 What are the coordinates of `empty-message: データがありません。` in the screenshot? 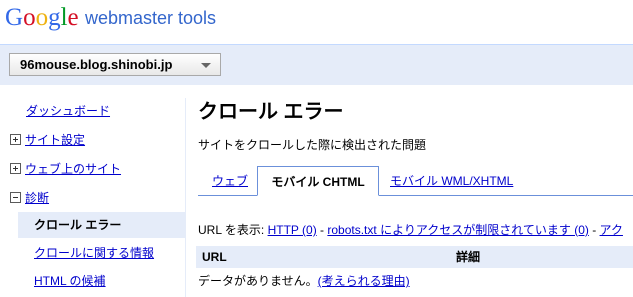 It's located at (258, 281).